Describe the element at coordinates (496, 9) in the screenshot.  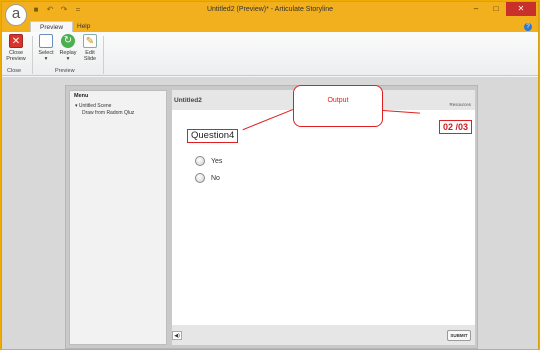
I see `maximize-icon: □` at that location.